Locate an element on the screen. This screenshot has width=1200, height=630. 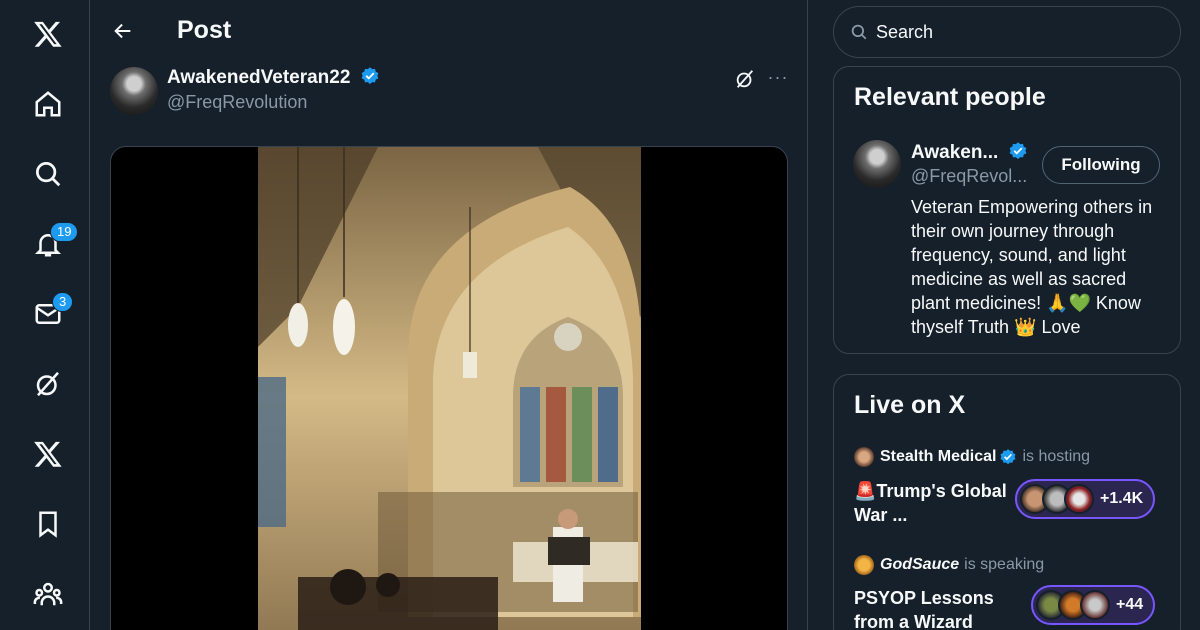
space-title: PSYOP Lessons from a Wizard is located at coordinates (934, 608).